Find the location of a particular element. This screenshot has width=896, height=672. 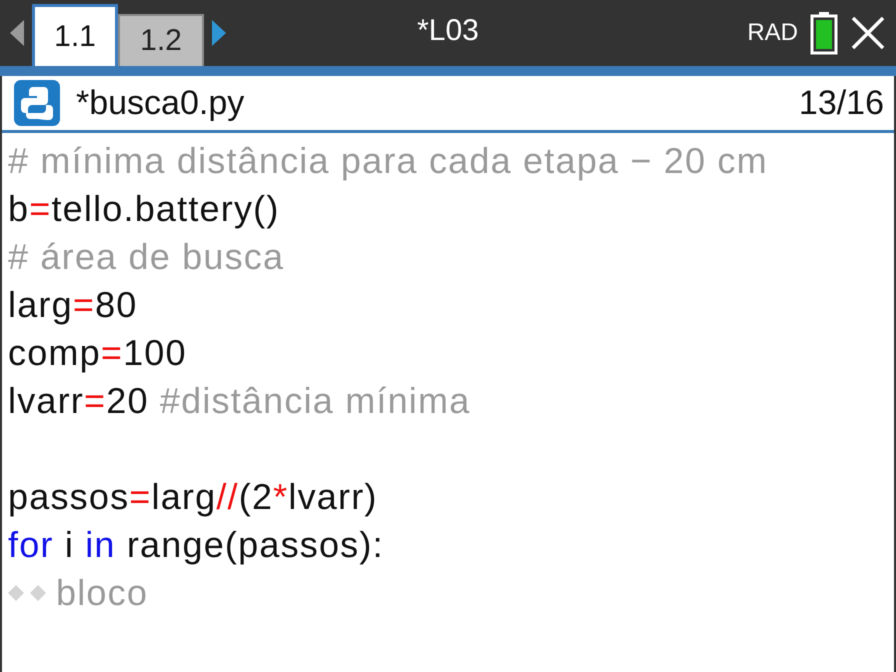

code-line: lvarr=20 #distância mínima is located at coordinates (239, 401).